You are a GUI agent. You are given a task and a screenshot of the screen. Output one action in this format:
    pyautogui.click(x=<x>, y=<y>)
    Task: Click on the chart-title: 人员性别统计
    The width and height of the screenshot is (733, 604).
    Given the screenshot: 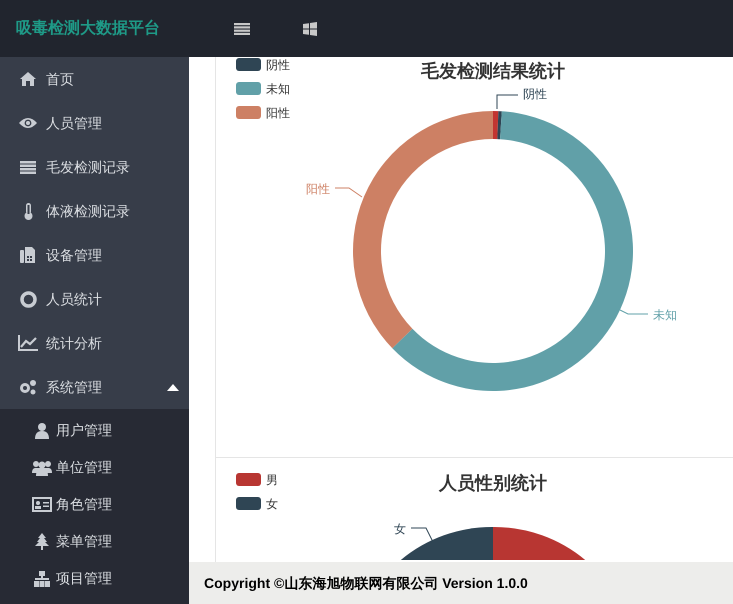 What is the action you would take?
    pyautogui.click(x=493, y=483)
    